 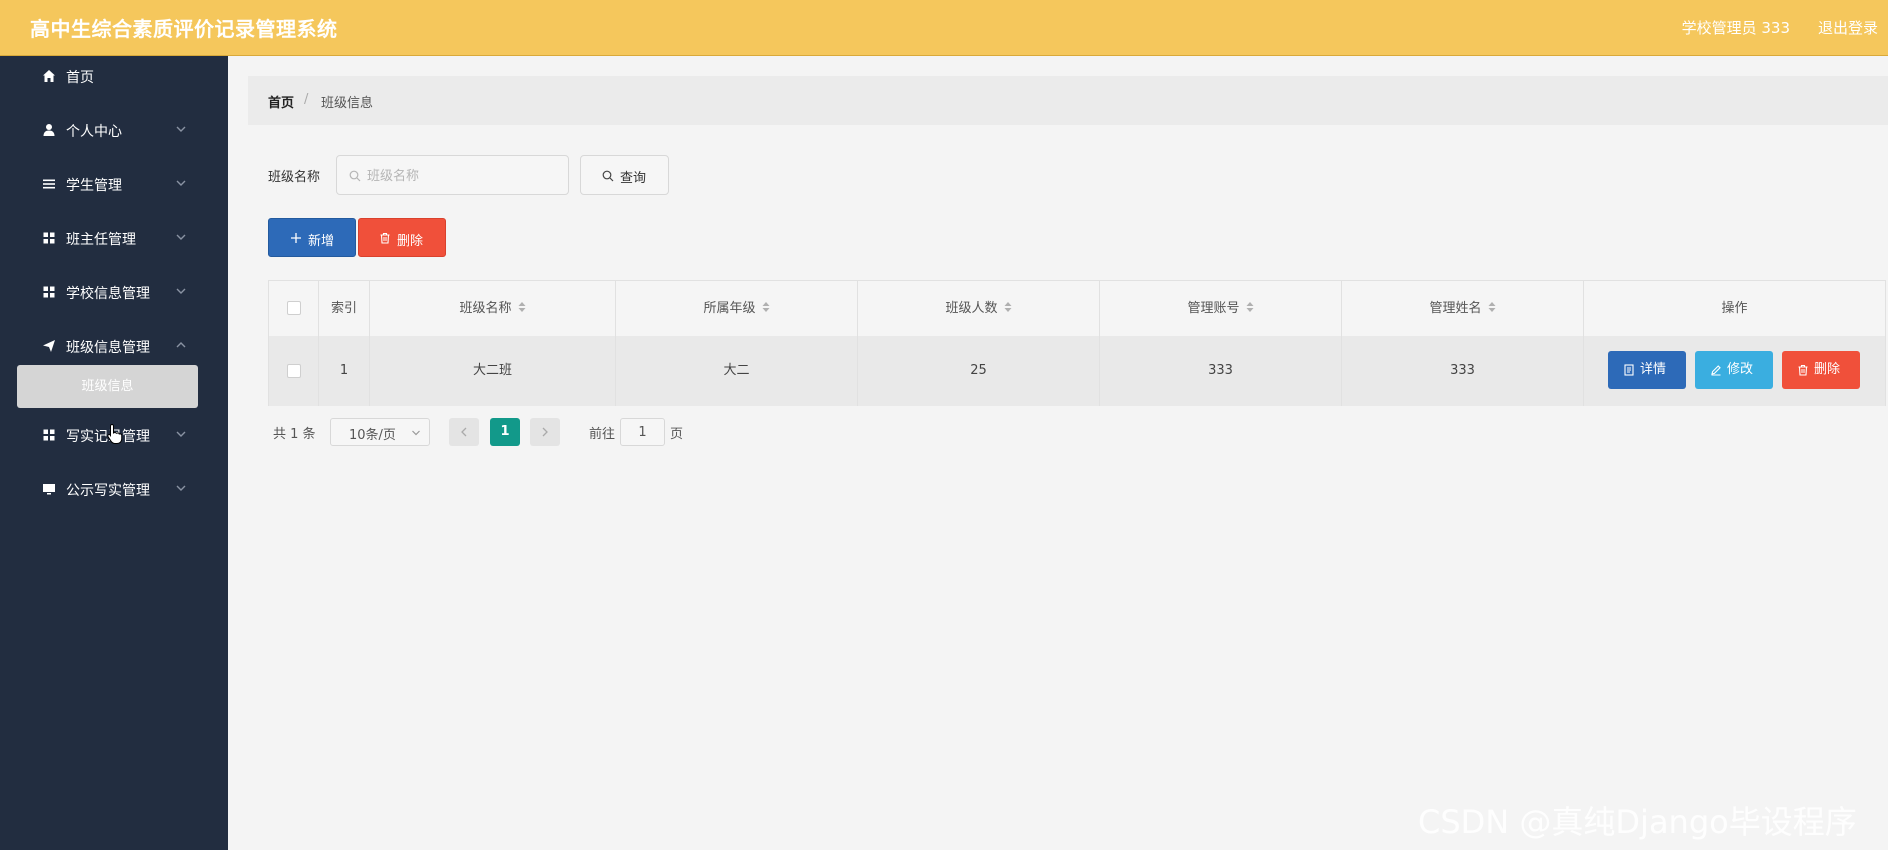 I want to click on table-header-manager-name: 管理姓名, so click(x=1463, y=308).